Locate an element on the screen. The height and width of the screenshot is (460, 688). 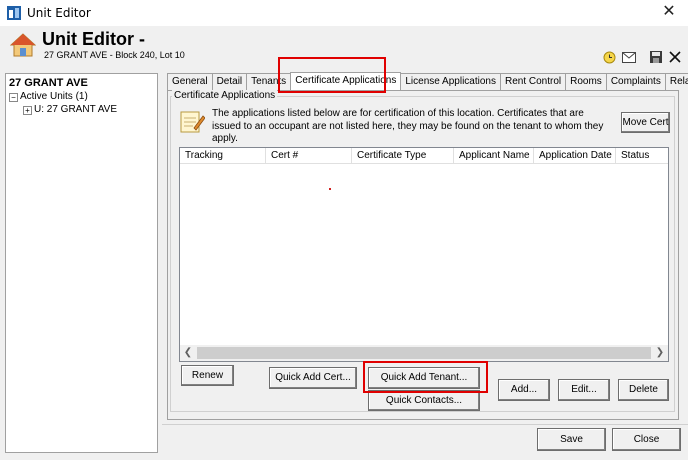
tree-root: 27 GRANT AVE is located at coordinates (81, 83).